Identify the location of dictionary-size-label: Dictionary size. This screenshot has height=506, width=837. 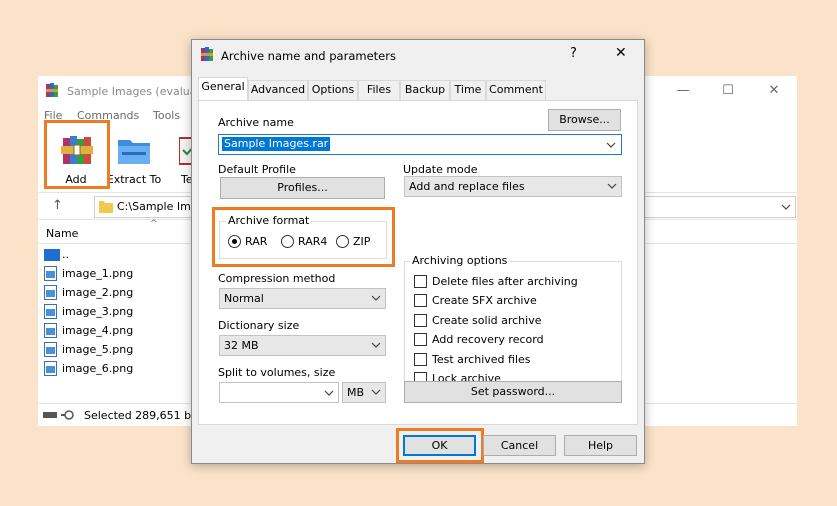
(259, 325).